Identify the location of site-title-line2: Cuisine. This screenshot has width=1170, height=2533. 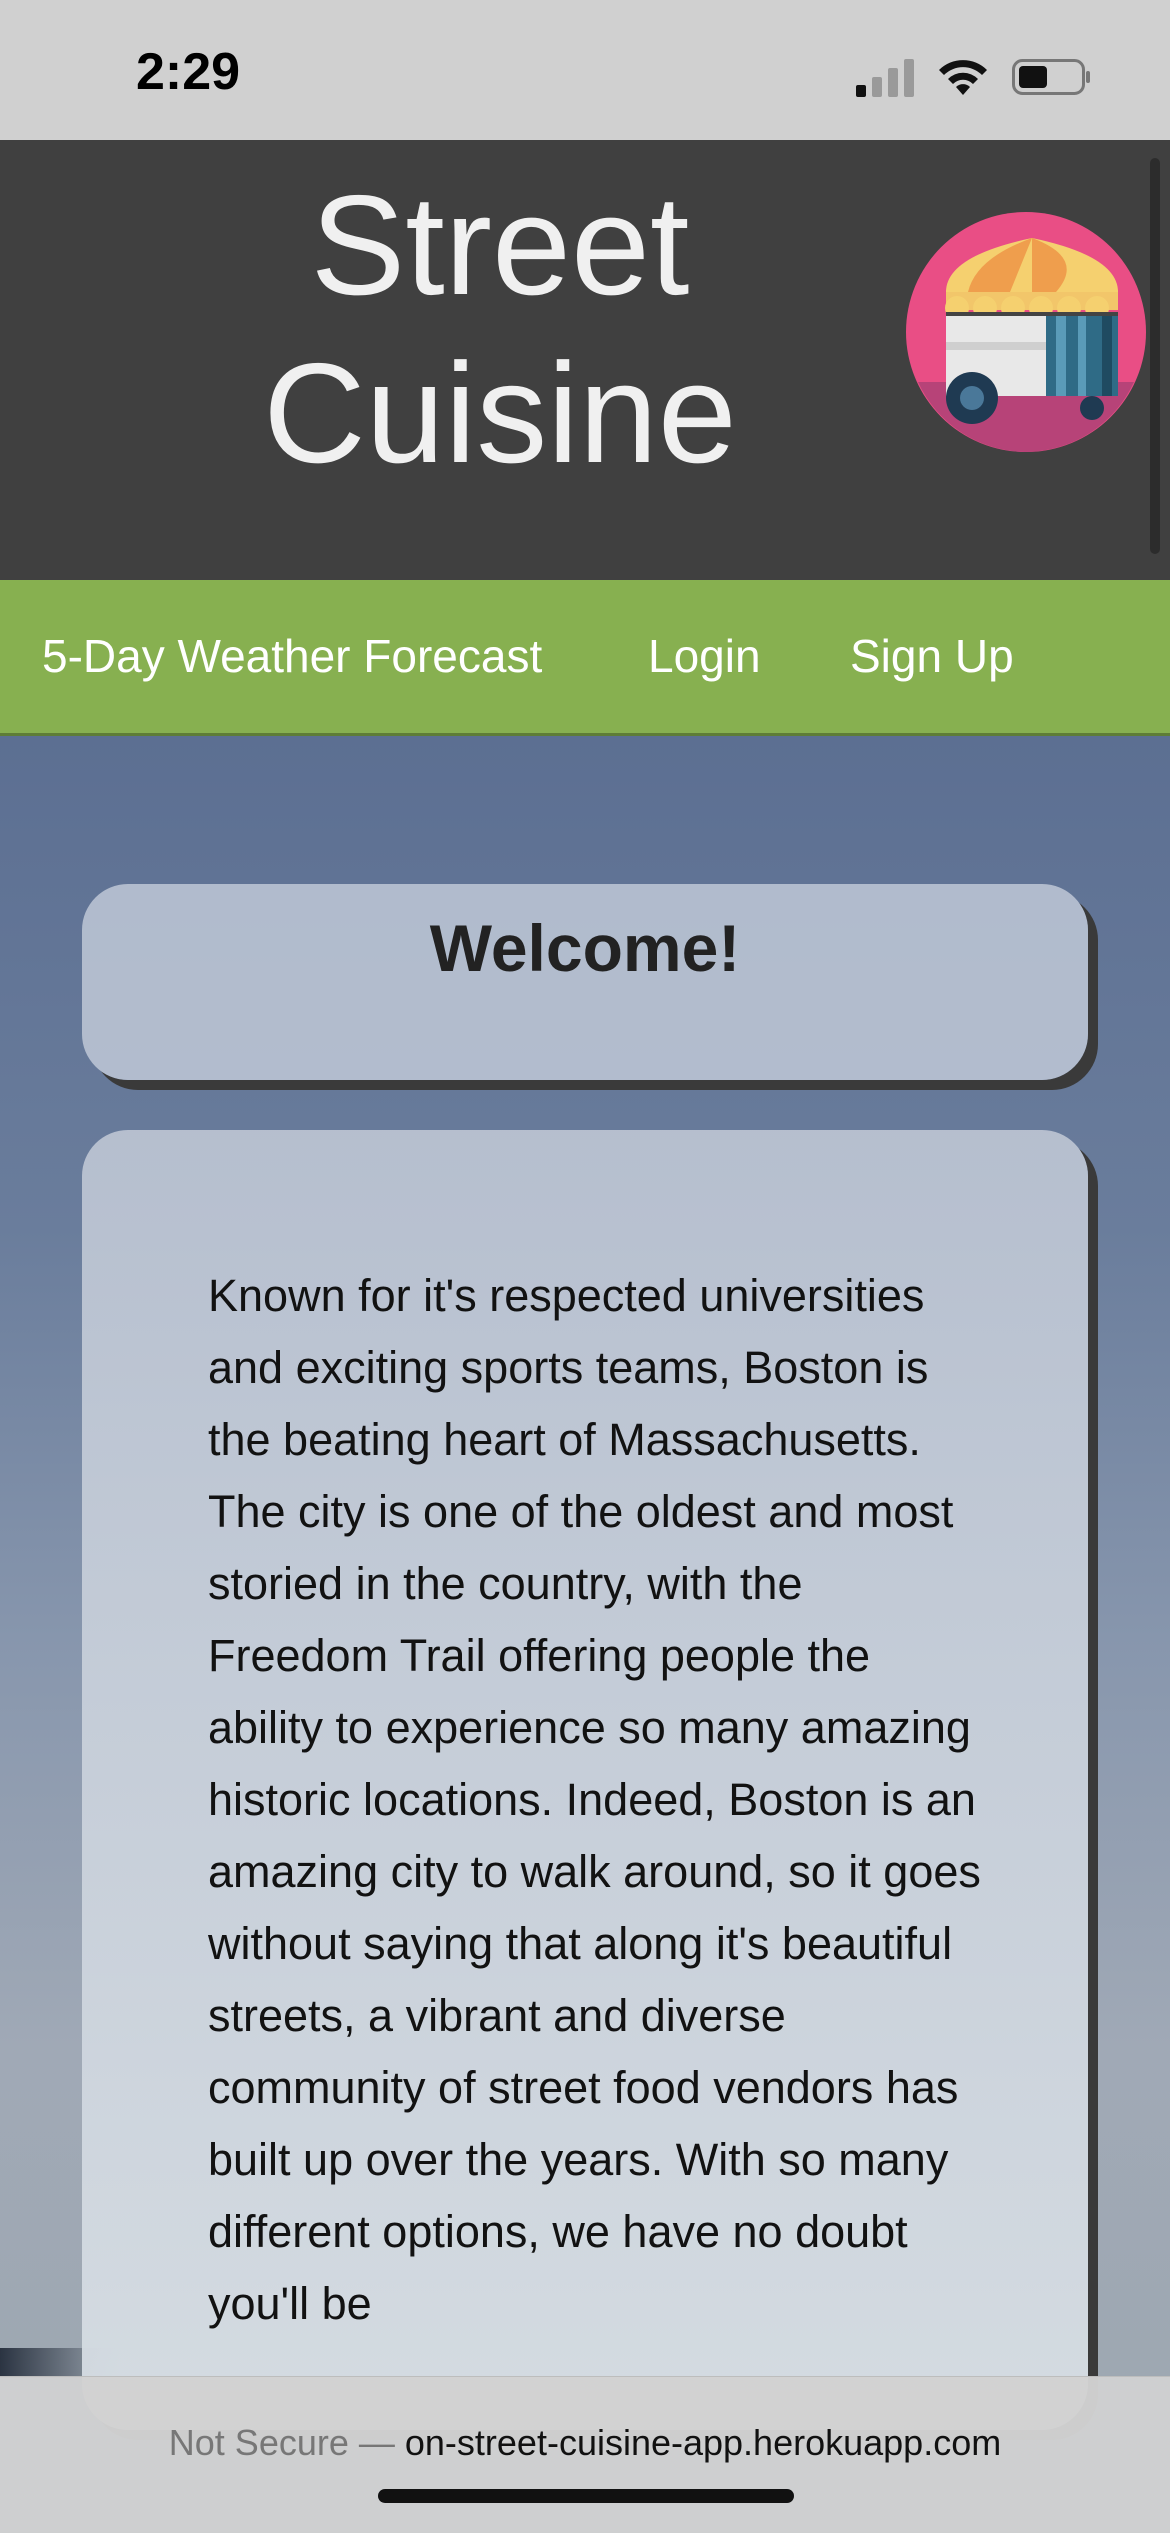
(500, 413).